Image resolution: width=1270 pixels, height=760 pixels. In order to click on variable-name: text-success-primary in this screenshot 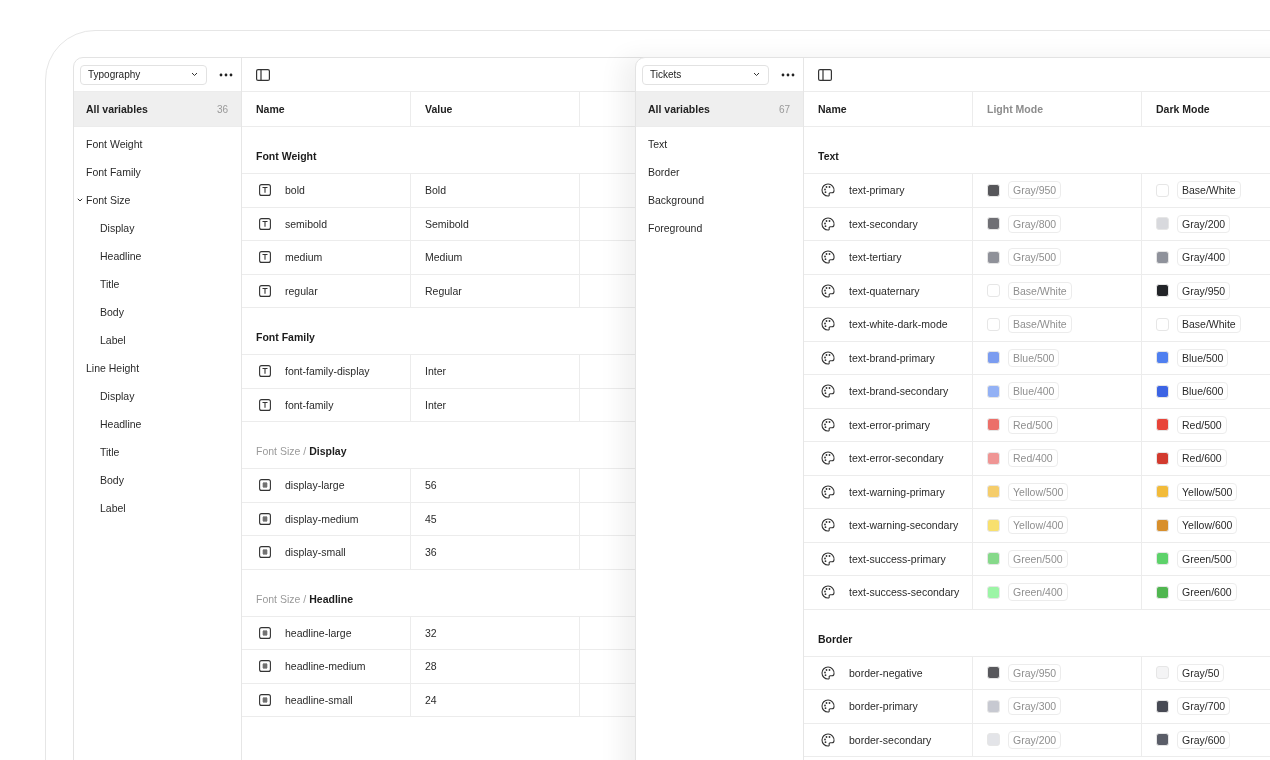, I will do `click(897, 558)`.